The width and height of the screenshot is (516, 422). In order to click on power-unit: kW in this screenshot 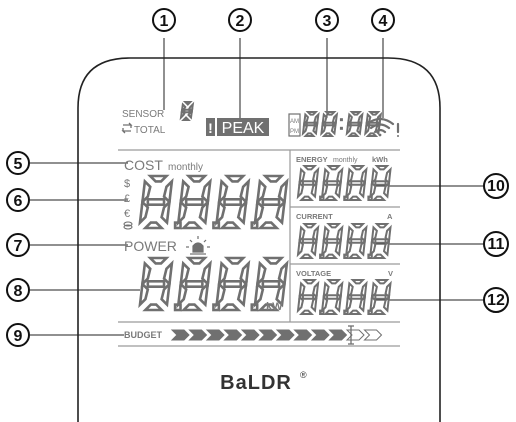, I will do `click(274, 307)`.